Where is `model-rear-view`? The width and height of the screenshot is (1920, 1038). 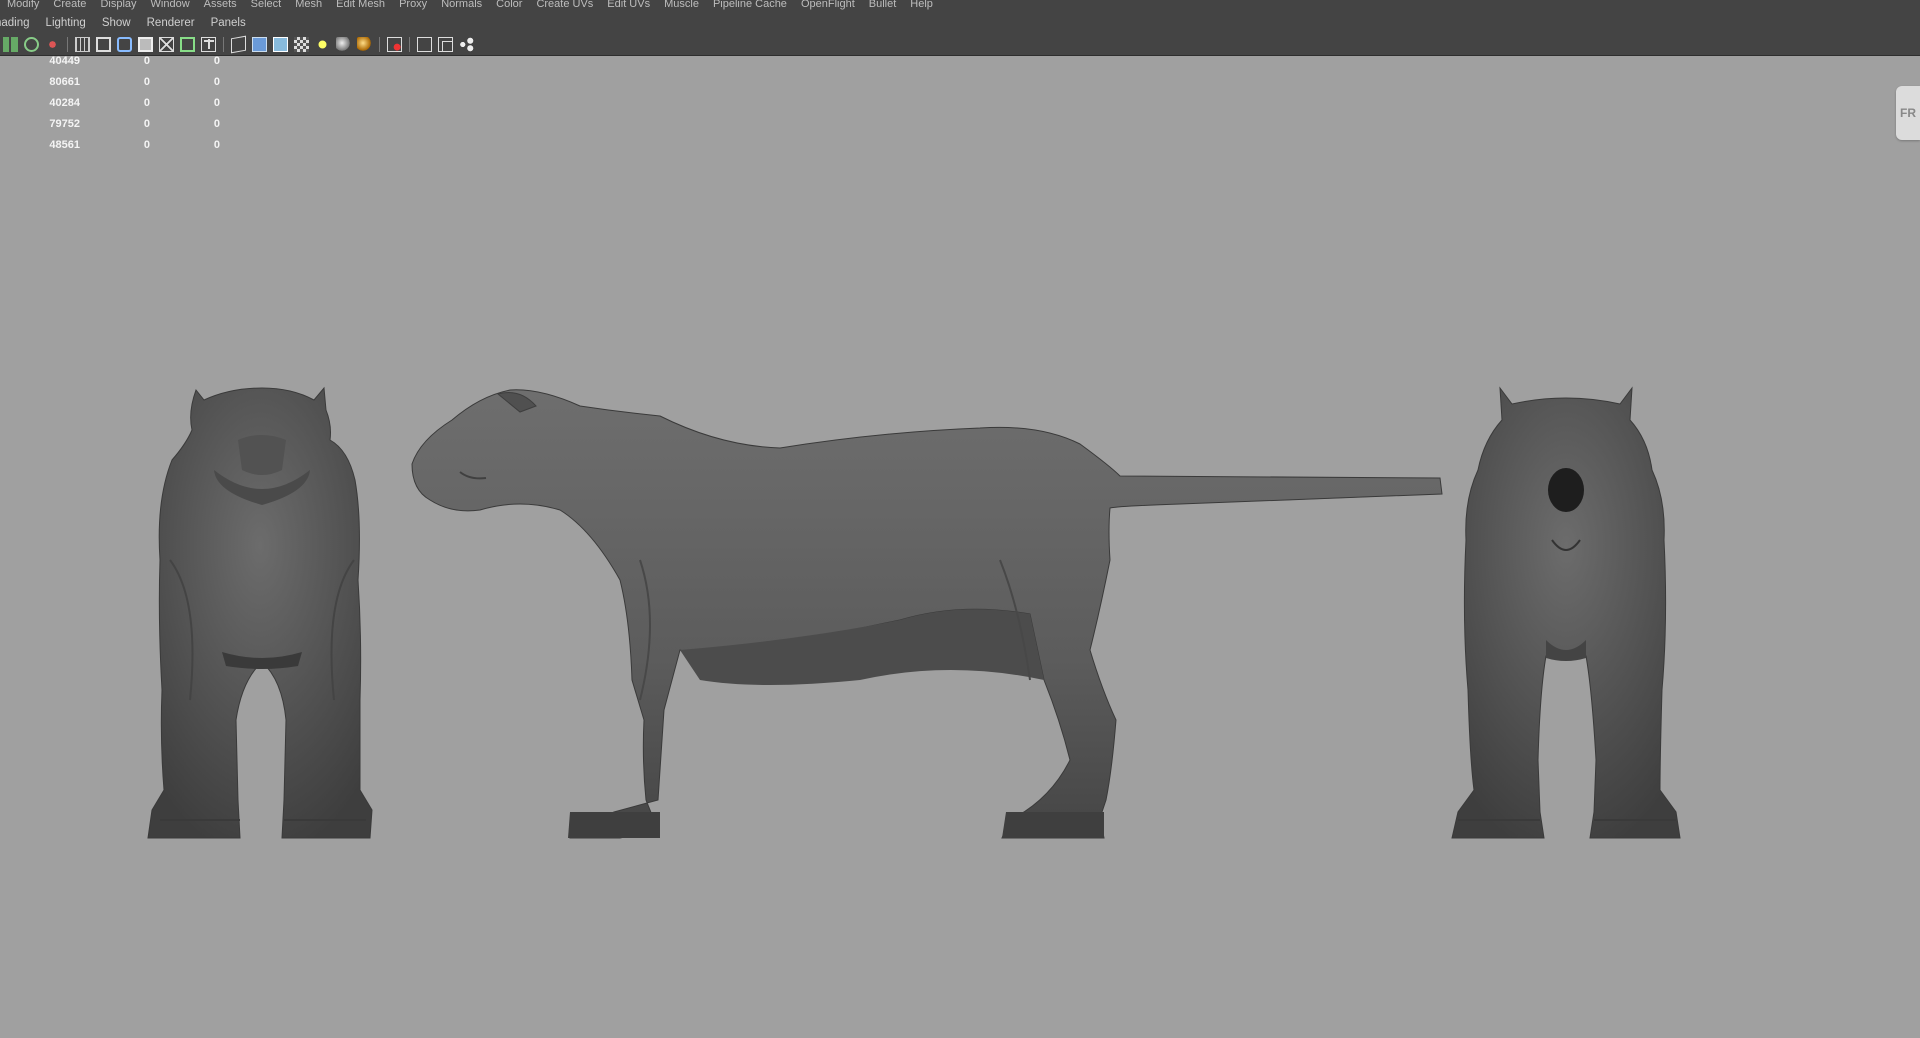 model-rear-view is located at coordinates (1566, 612).